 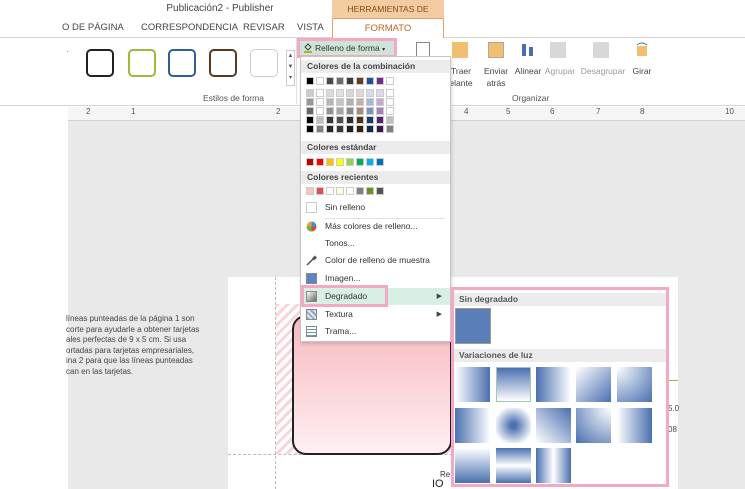 I want to click on tab-format: FORMATO, so click(x=388, y=28).